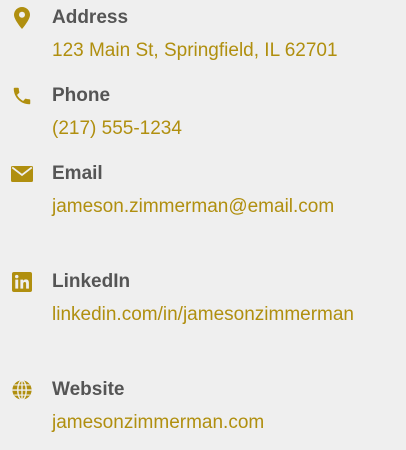 The height and width of the screenshot is (450, 406). What do you see at coordinates (193, 206) in the screenshot?
I see `email-value: jameson.zimmerman@email.com` at bounding box center [193, 206].